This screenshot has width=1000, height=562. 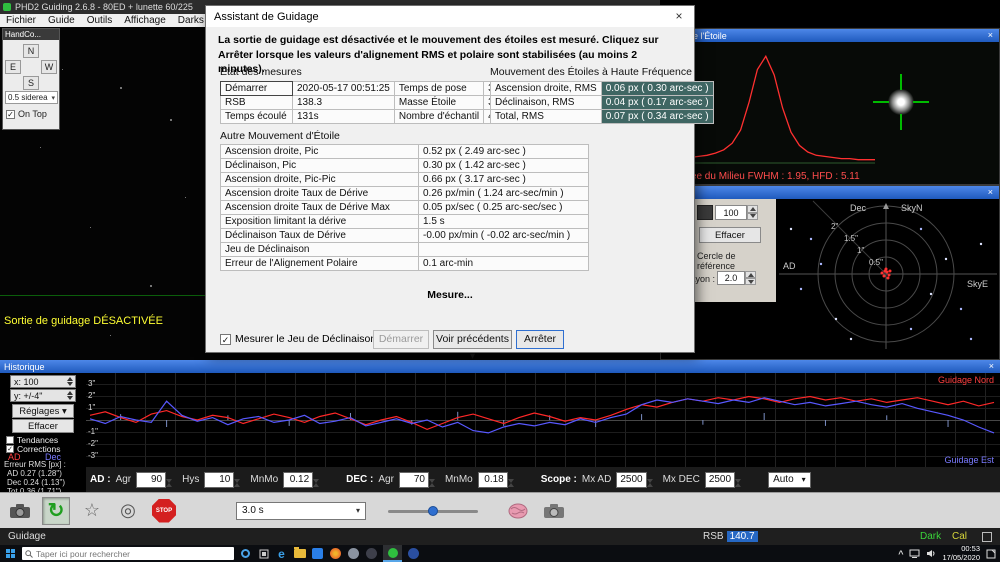 What do you see at coordinates (299, 553) in the screenshot?
I see `file-explorer-icon` at bounding box center [299, 553].